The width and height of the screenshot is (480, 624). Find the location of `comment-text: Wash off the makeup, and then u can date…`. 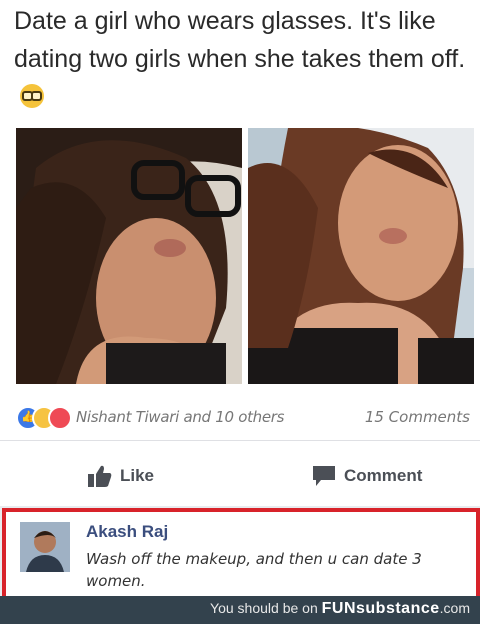

comment-text: Wash off the makeup, and then u can date… is located at coordinates (254, 570).